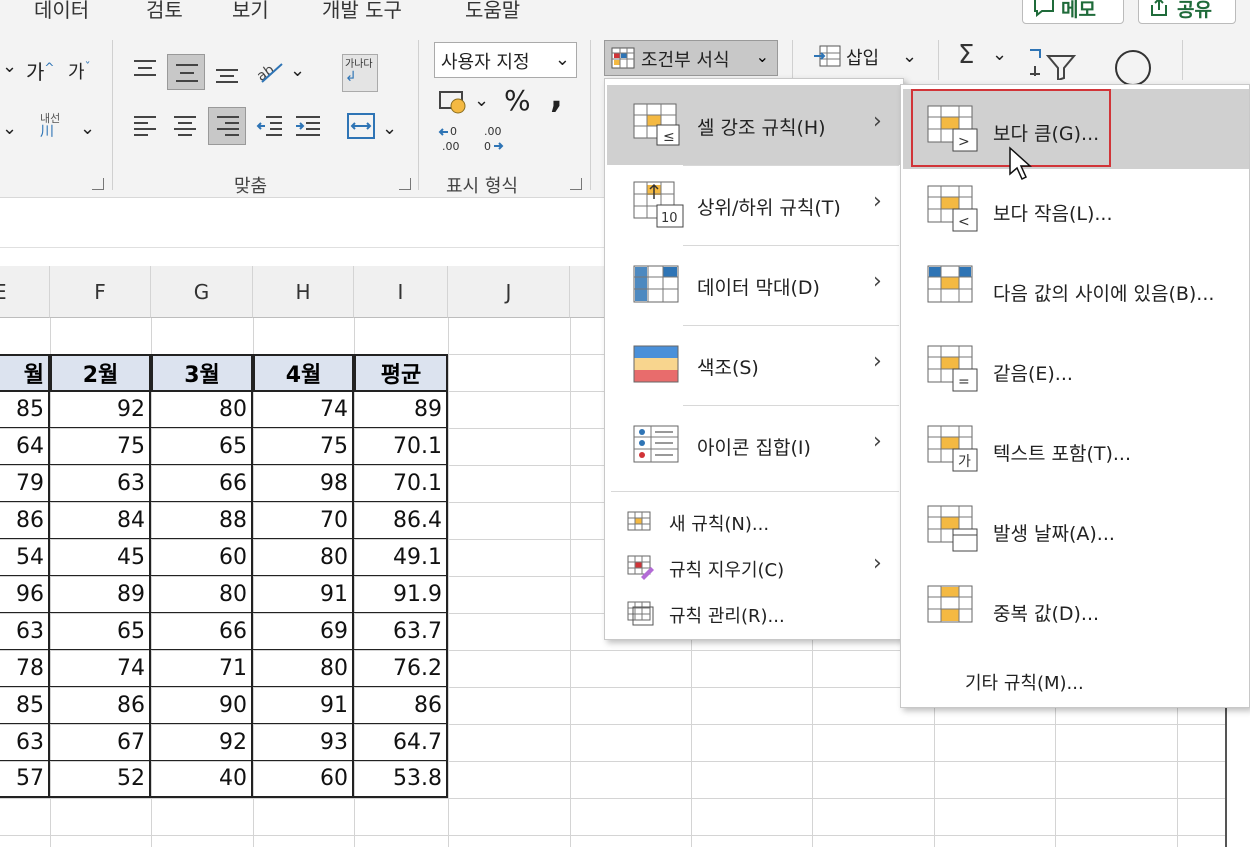 The width and height of the screenshot is (1250, 847). Describe the element at coordinates (691, 58) in the screenshot. I see `conditional-formatting-button: 조건부 서식 ⌄` at that location.